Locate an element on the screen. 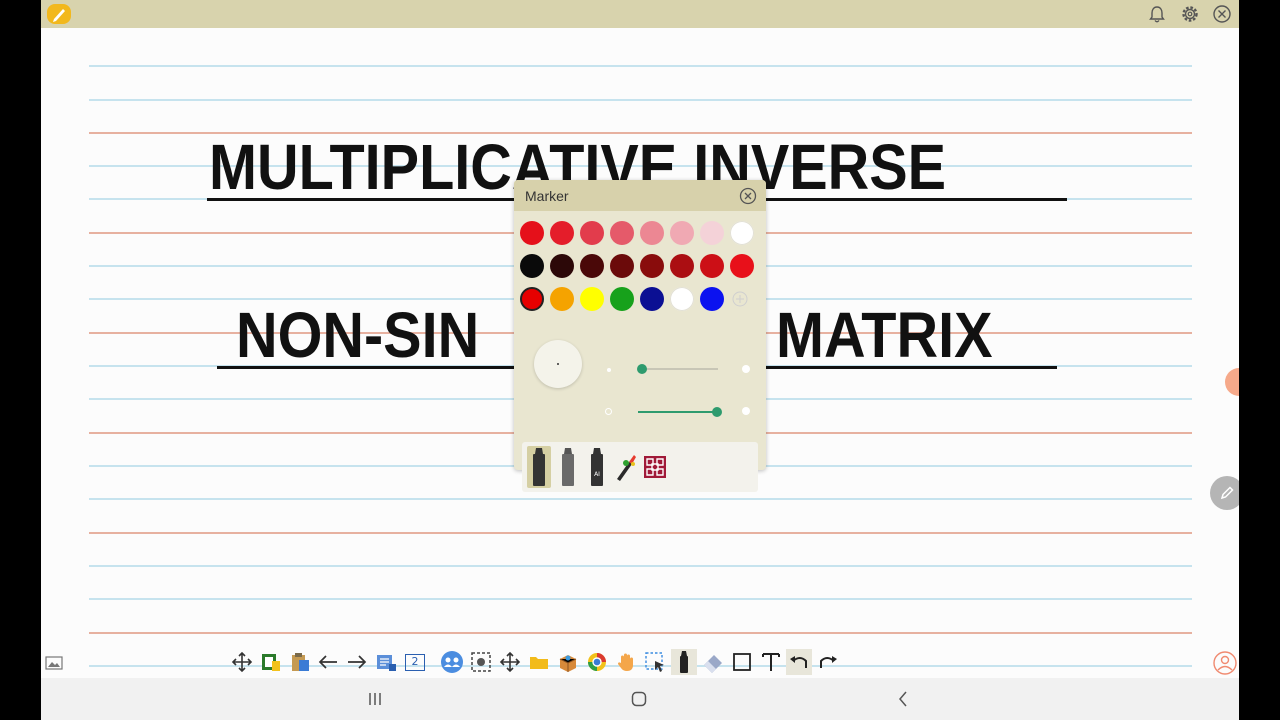  pen-app-icon is located at coordinates (59, 14).